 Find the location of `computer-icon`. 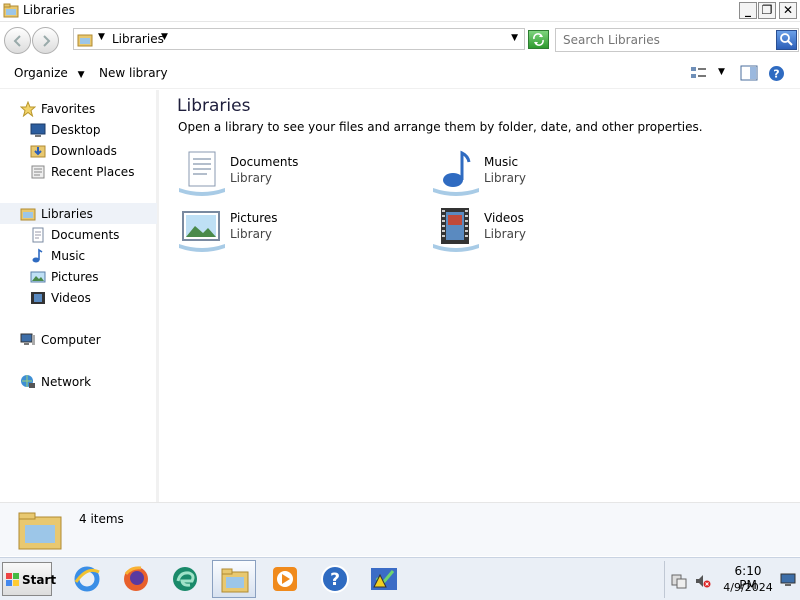

computer-icon is located at coordinates (27, 339).